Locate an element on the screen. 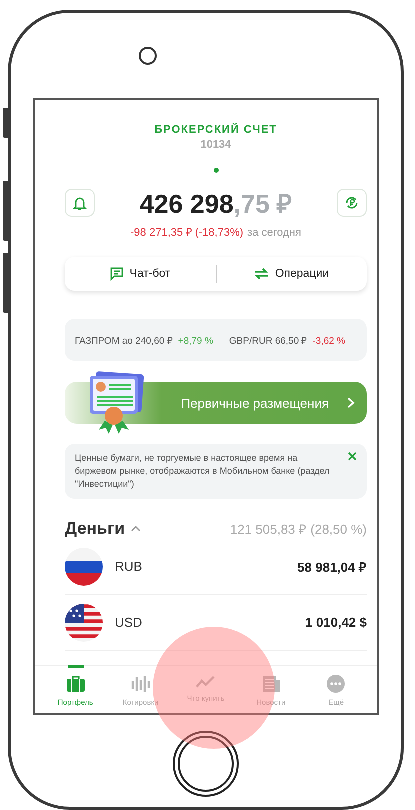 The width and height of the screenshot is (415, 810). ticker-change: -3,62 % is located at coordinates (329, 341).